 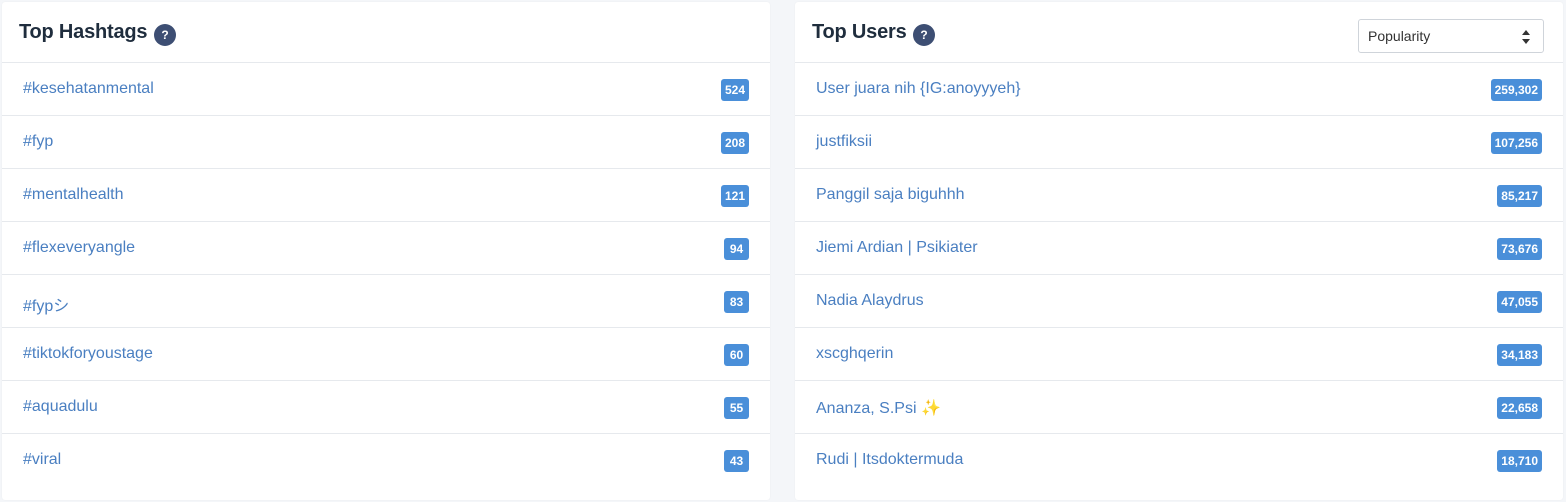 What do you see at coordinates (79, 248) in the screenshot?
I see `hashtag-link: #flexeveryangle` at bounding box center [79, 248].